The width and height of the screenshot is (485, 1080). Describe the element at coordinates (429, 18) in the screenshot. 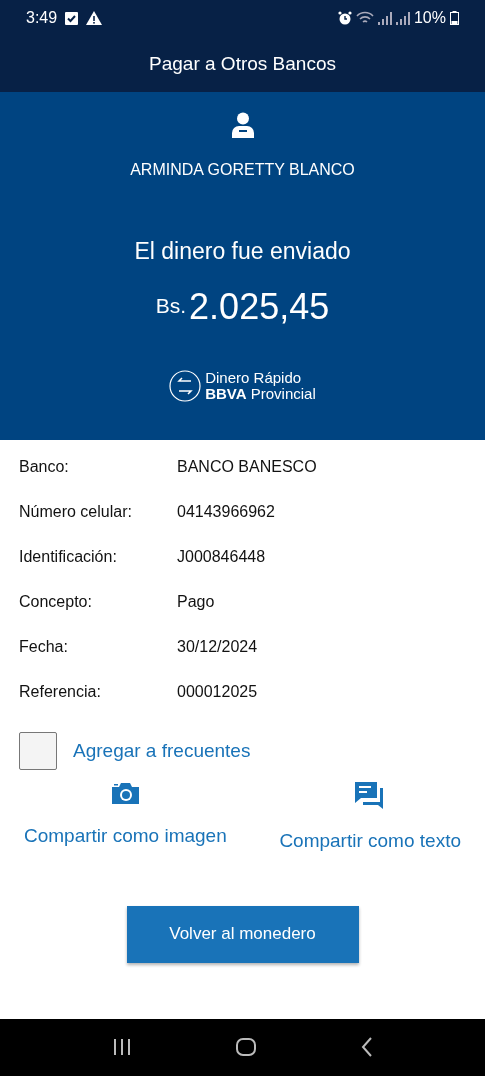

I see `battery-percent: 10%` at that location.